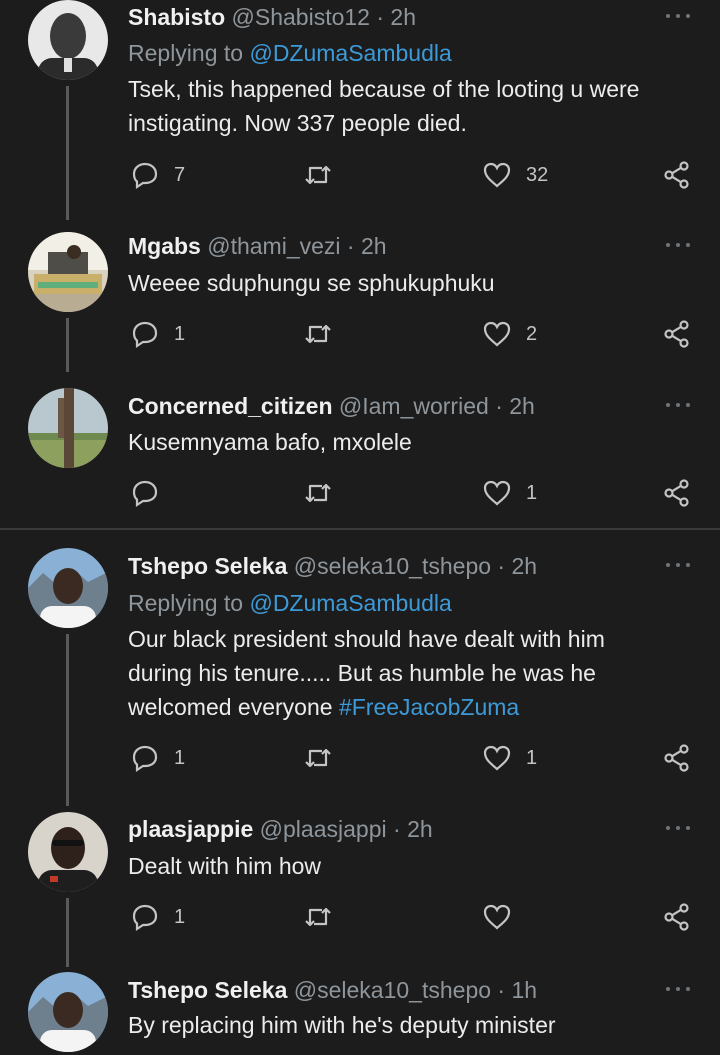 Image resolution: width=720 pixels, height=1055 pixels. Describe the element at coordinates (164, 246) in the screenshot. I see `display-name: Mgabs` at that location.